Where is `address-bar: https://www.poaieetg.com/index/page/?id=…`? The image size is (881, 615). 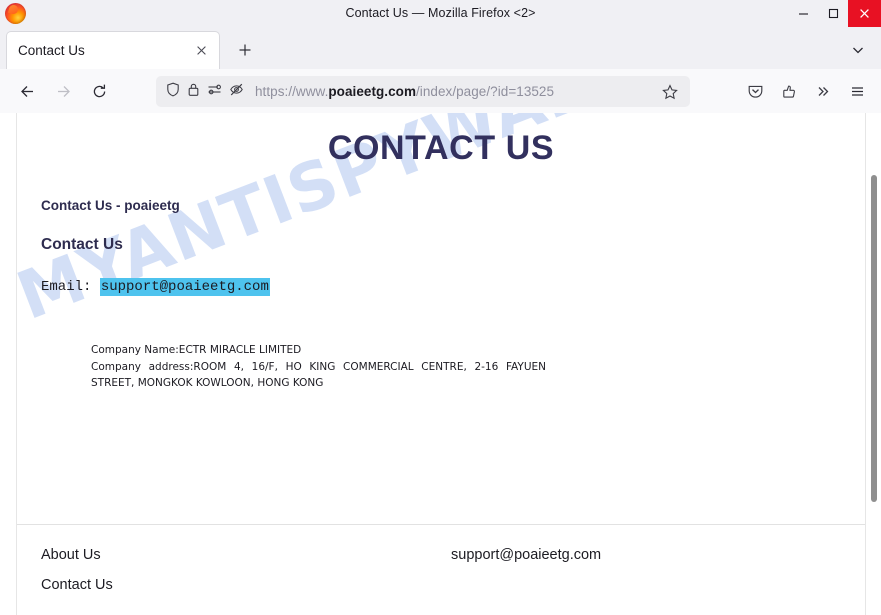 address-bar: https://www.poaieetg.com/index/page/?id=… is located at coordinates (423, 91).